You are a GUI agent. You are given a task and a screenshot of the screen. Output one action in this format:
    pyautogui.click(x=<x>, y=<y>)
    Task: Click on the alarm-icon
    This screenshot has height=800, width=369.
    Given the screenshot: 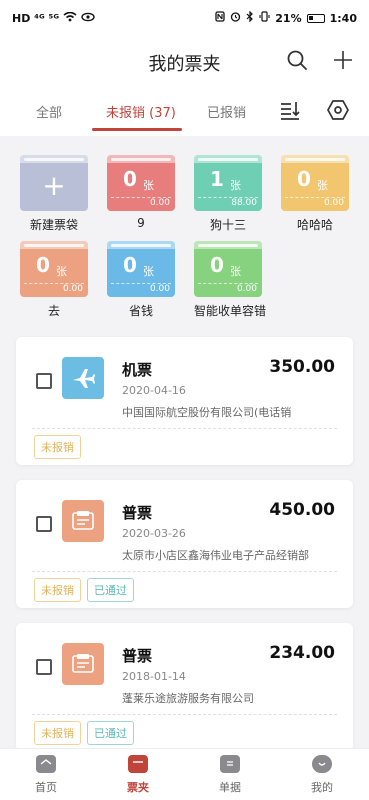 What is the action you would take?
    pyautogui.click(x=235, y=18)
    